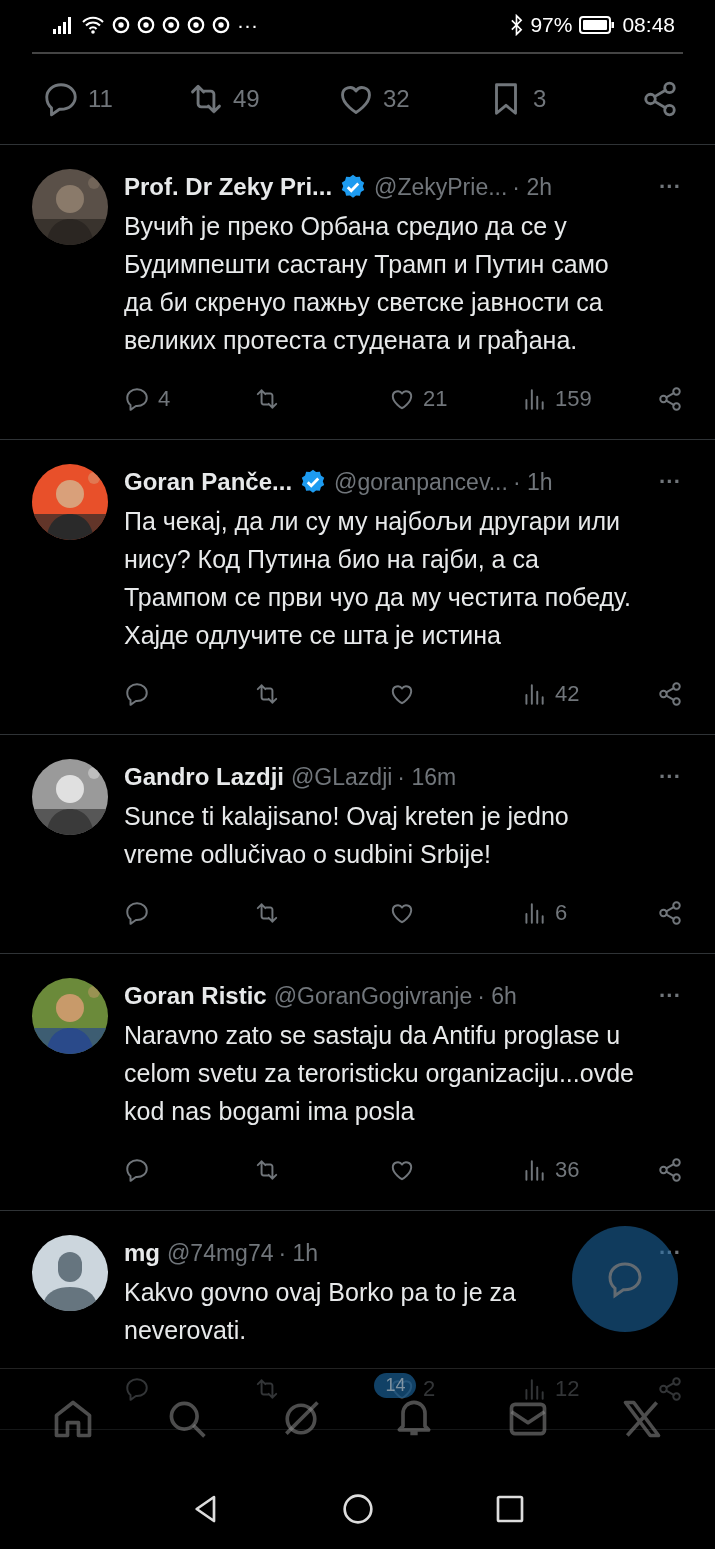  Describe the element at coordinates (100, 99) in the screenshot. I see `reply-count: 11` at that location.